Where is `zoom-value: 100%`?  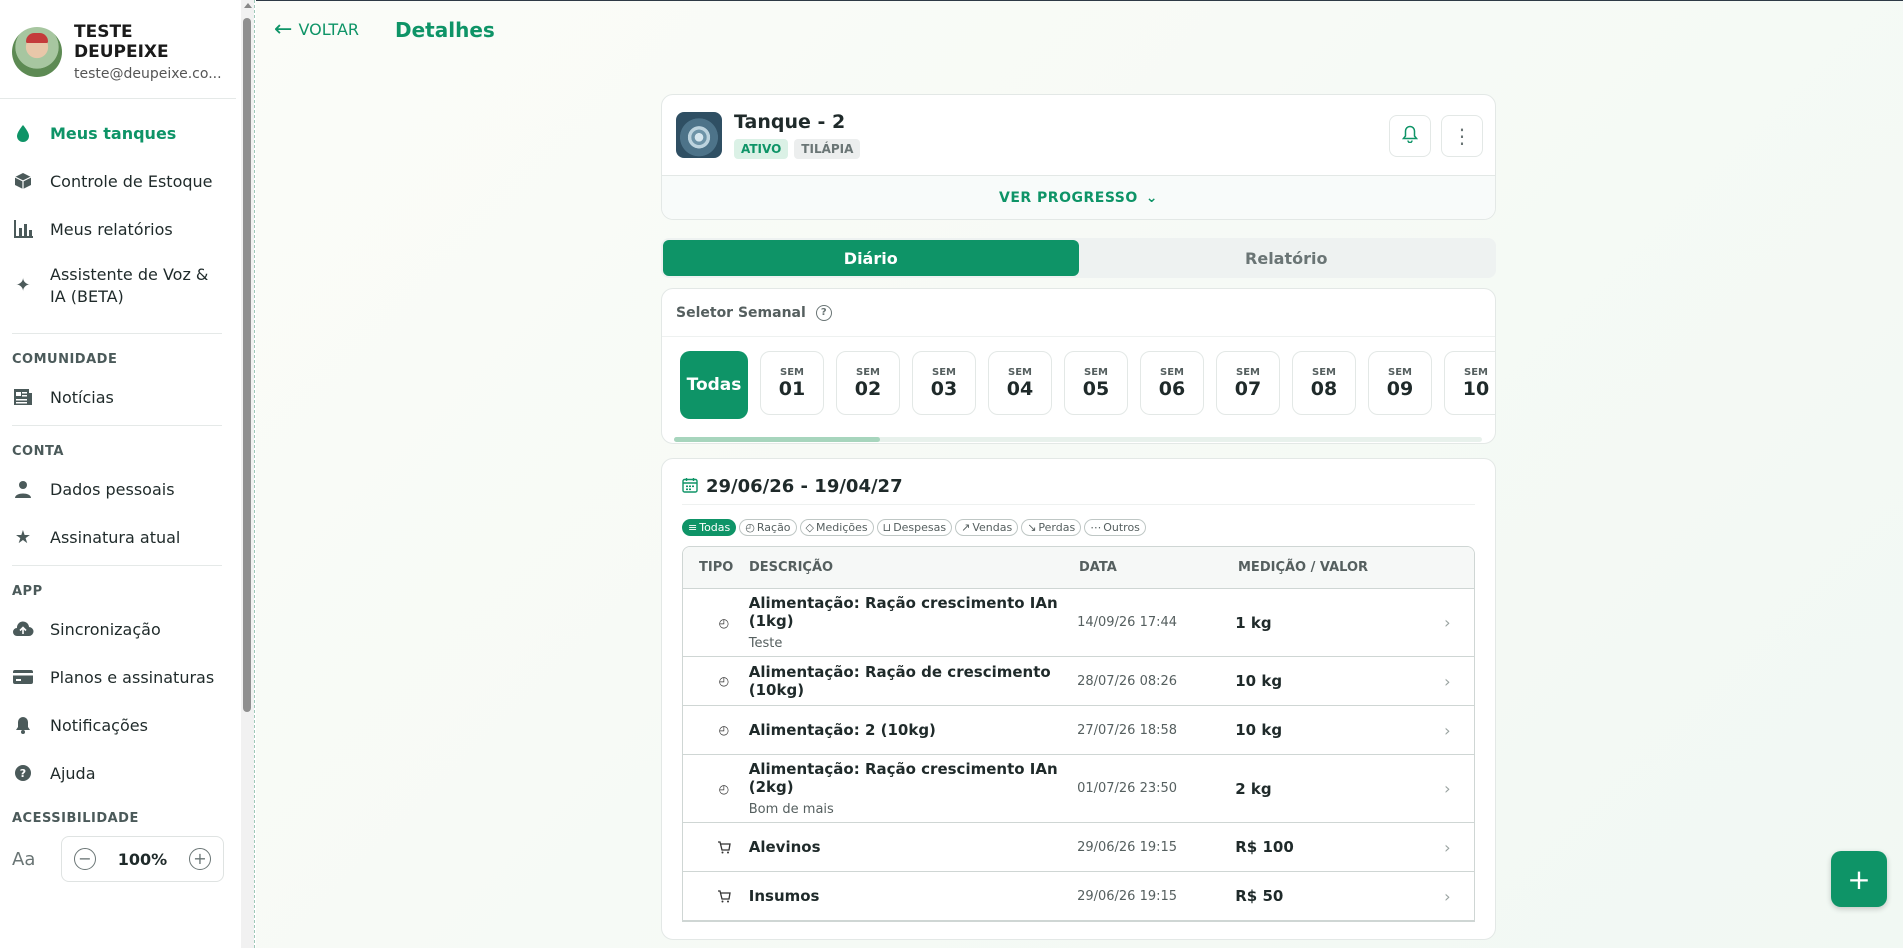 zoom-value: 100% is located at coordinates (142, 859).